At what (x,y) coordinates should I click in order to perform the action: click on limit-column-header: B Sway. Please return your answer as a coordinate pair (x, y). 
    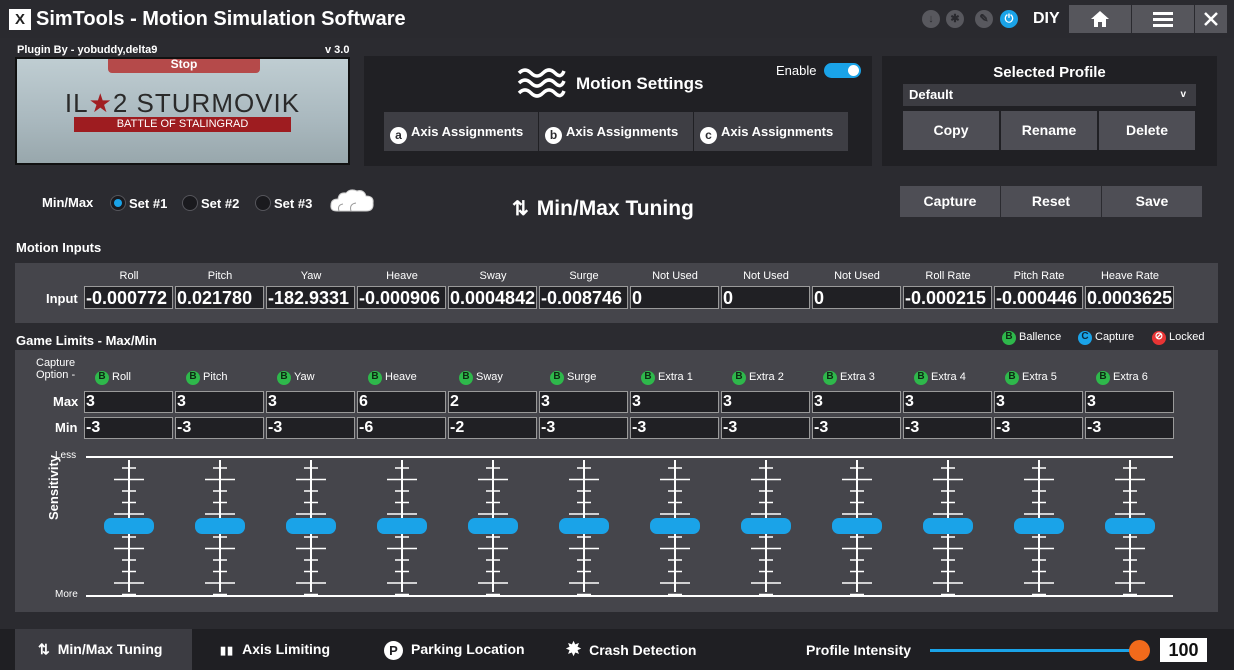
    Looking at the image, I should click on (481, 378).